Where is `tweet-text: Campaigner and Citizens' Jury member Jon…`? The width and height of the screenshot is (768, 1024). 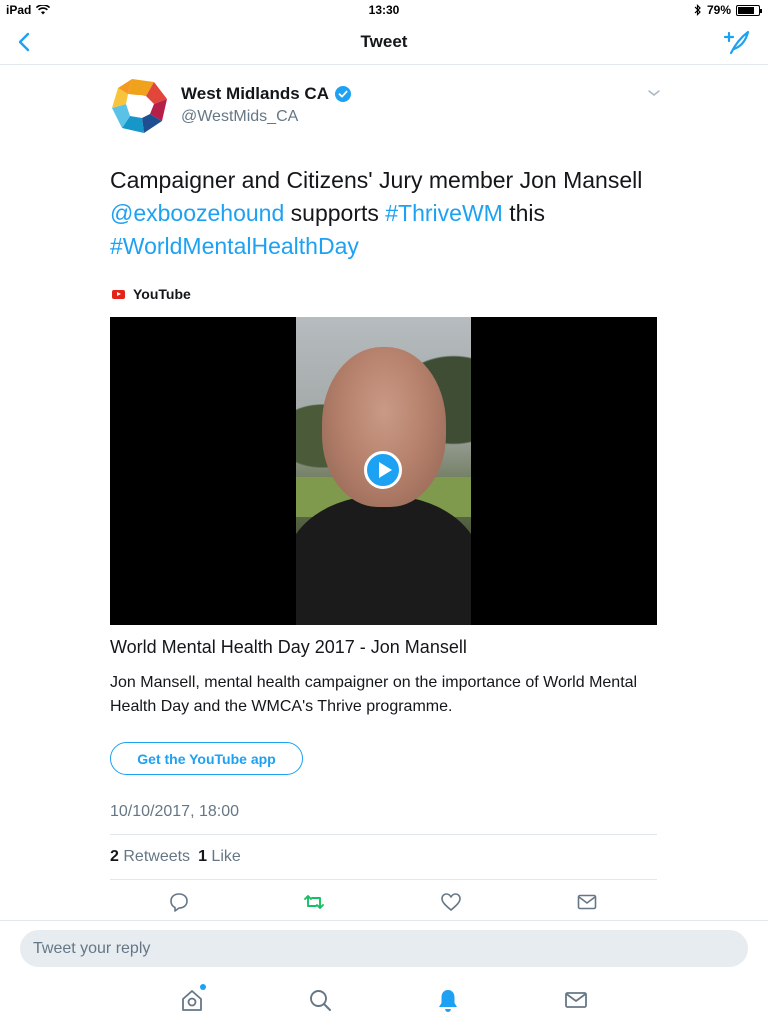
tweet-text: Campaigner and Citizens' Jury member Jon… is located at coordinates (383, 213).